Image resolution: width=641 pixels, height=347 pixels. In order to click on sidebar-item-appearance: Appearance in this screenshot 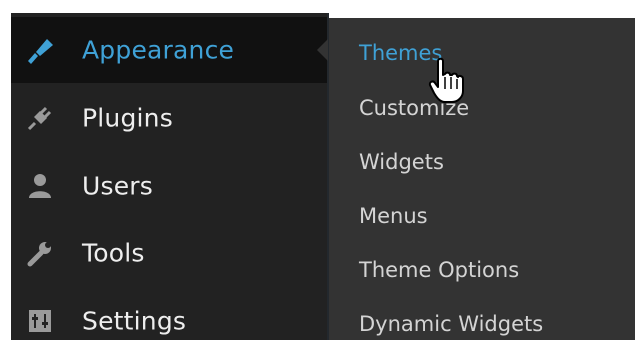, I will do `click(169, 50)`.